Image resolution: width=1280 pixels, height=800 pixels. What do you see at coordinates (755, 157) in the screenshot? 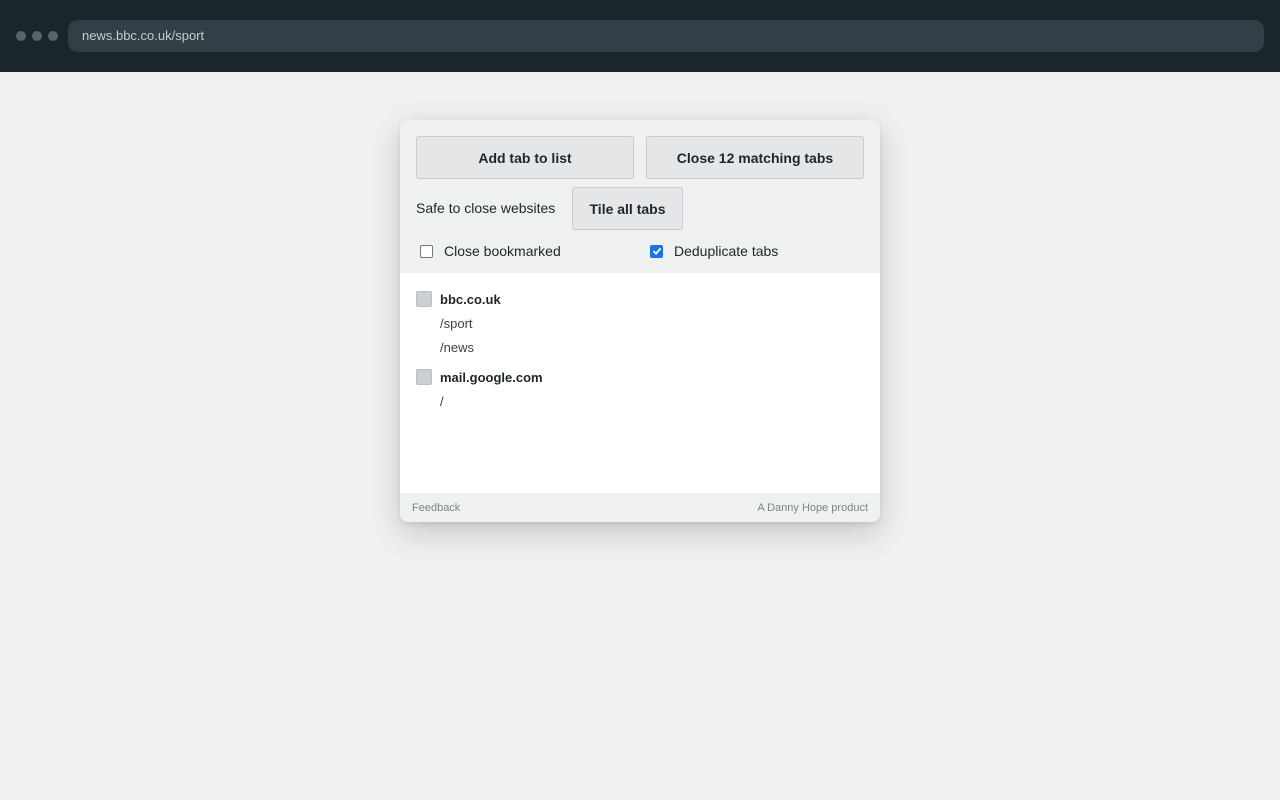
I see `close-matching-tabs-button: Close 12 matching tabs` at bounding box center [755, 157].